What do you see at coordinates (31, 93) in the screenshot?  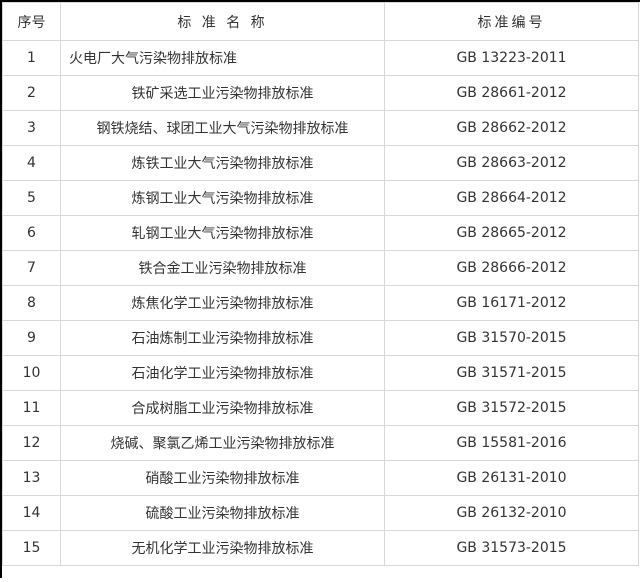 I see `cell-serial-number: 2` at bounding box center [31, 93].